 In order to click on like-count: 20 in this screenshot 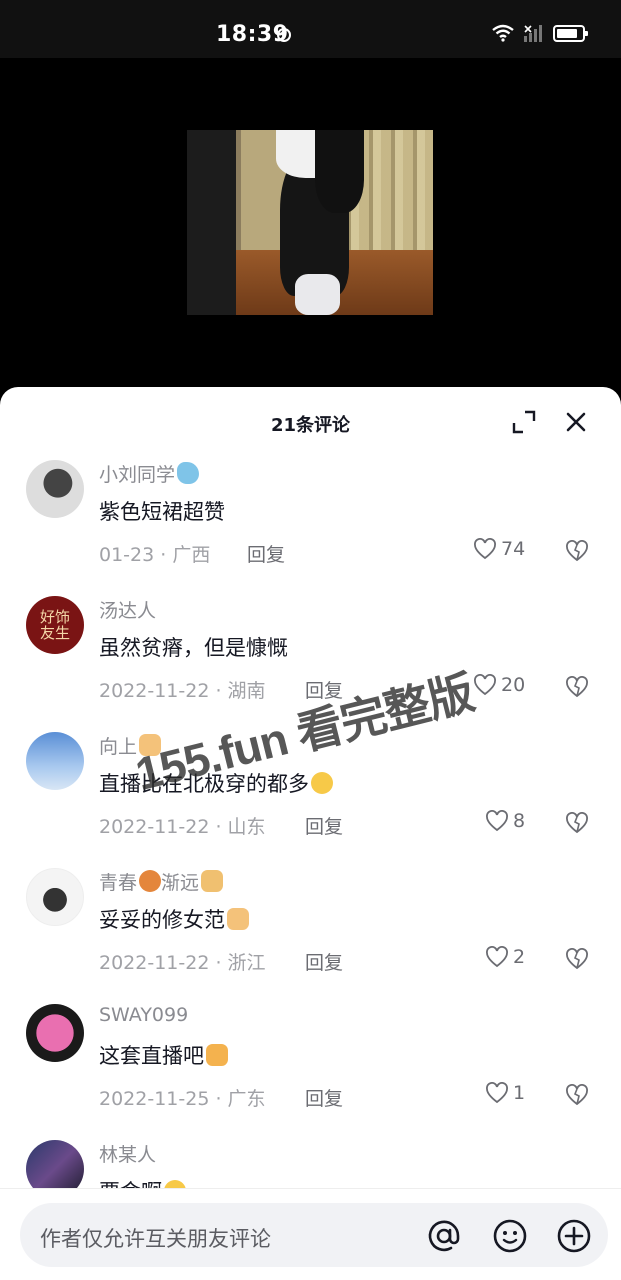, I will do `click(513, 685)`.